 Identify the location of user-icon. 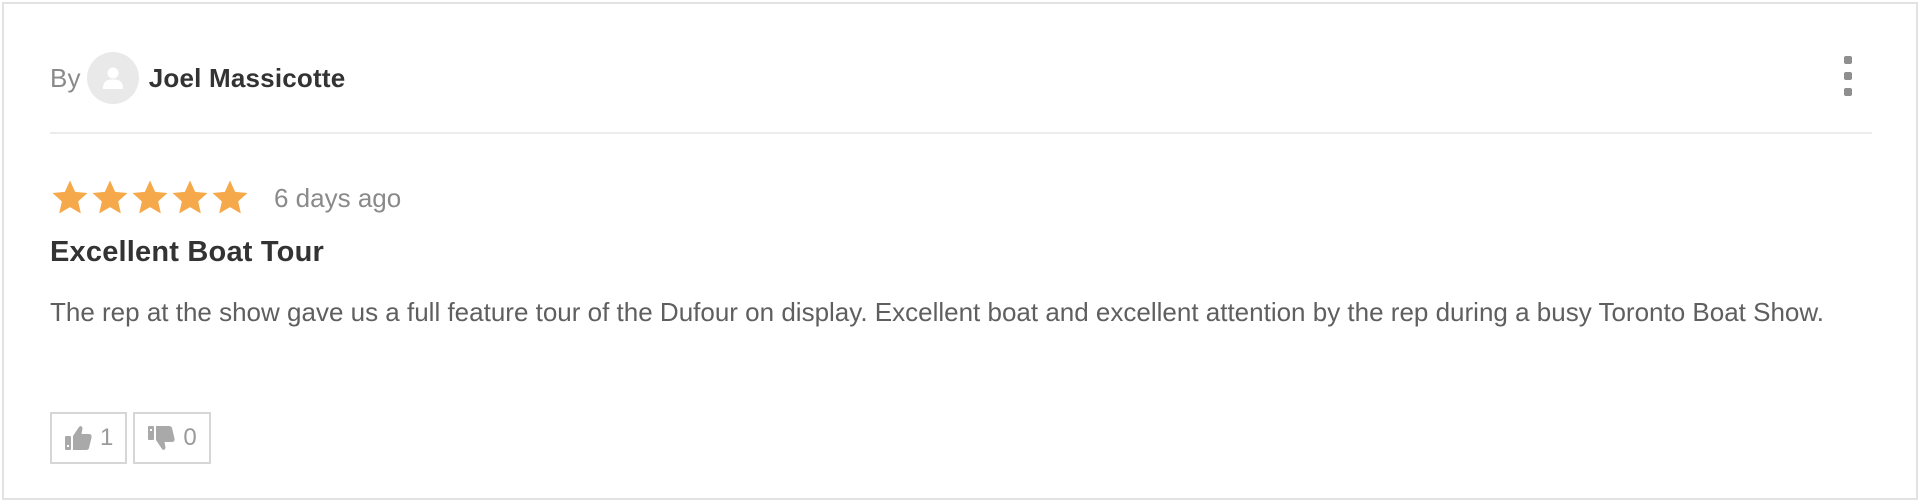
(112, 78).